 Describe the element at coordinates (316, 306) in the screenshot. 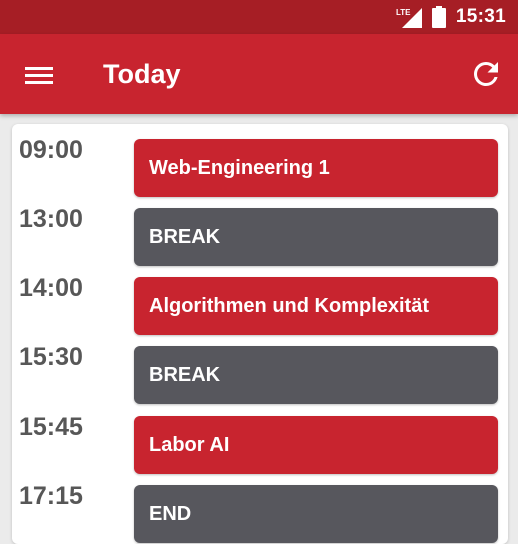

I see `event-algorithmen: Algorithmen und Komplexität` at that location.